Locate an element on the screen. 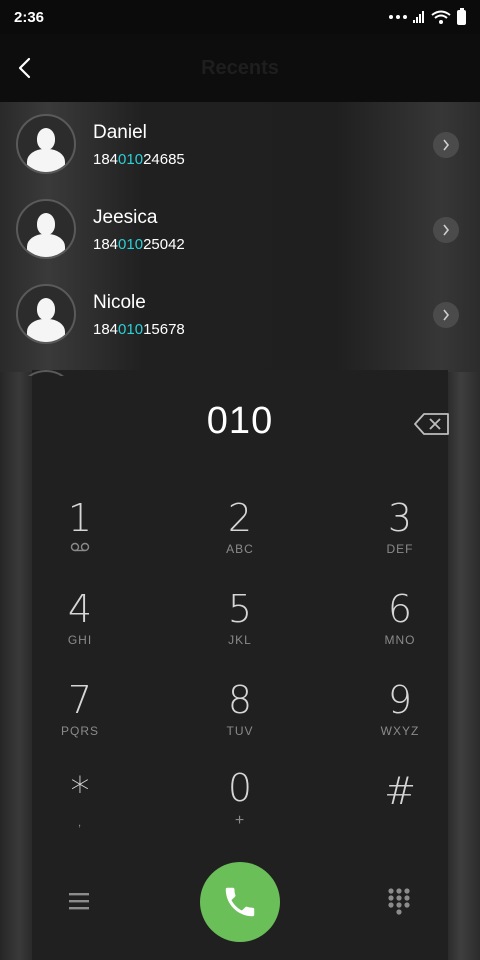 Image resolution: width=480 pixels, height=960 pixels. list-item: Jeesica 18401025042 is located at coordinates (240, 229).